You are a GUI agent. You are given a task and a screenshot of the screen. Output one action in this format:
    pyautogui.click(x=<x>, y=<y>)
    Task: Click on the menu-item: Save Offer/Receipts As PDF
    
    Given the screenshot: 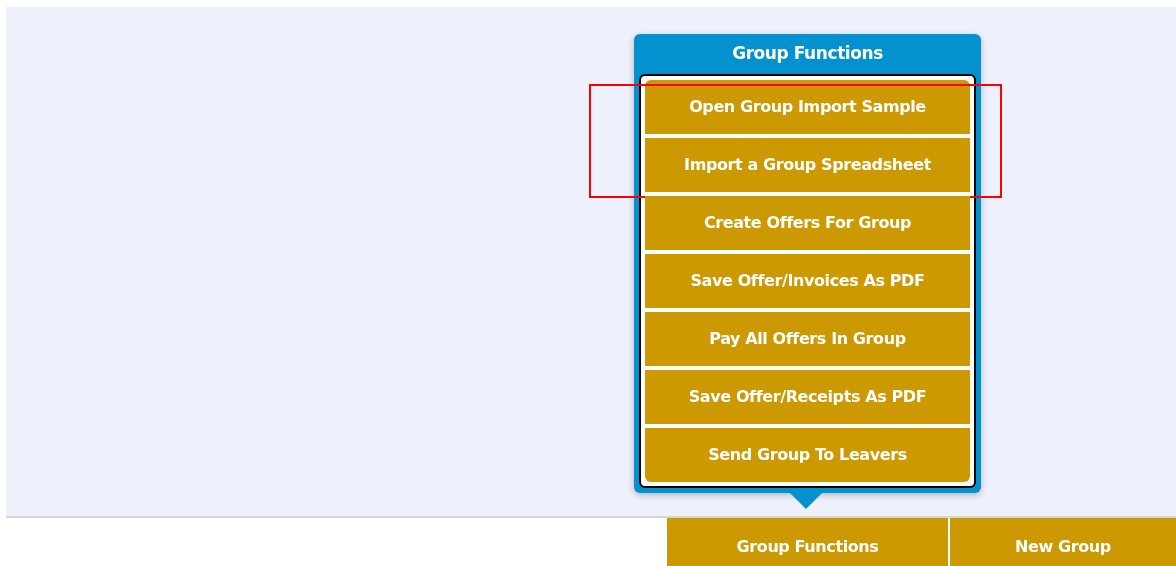 What is the action you would take?
    pyautogui.click(x=807, y=397)
    